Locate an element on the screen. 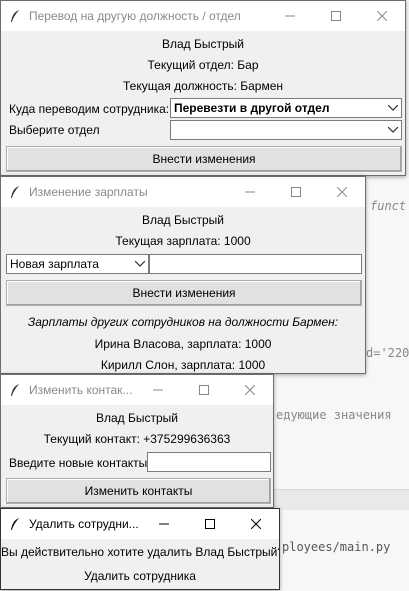 The width and height of the screenshot is (409, 591). transfer-label: Куда переводим сотрудника: is located at coordinates (89, 109).